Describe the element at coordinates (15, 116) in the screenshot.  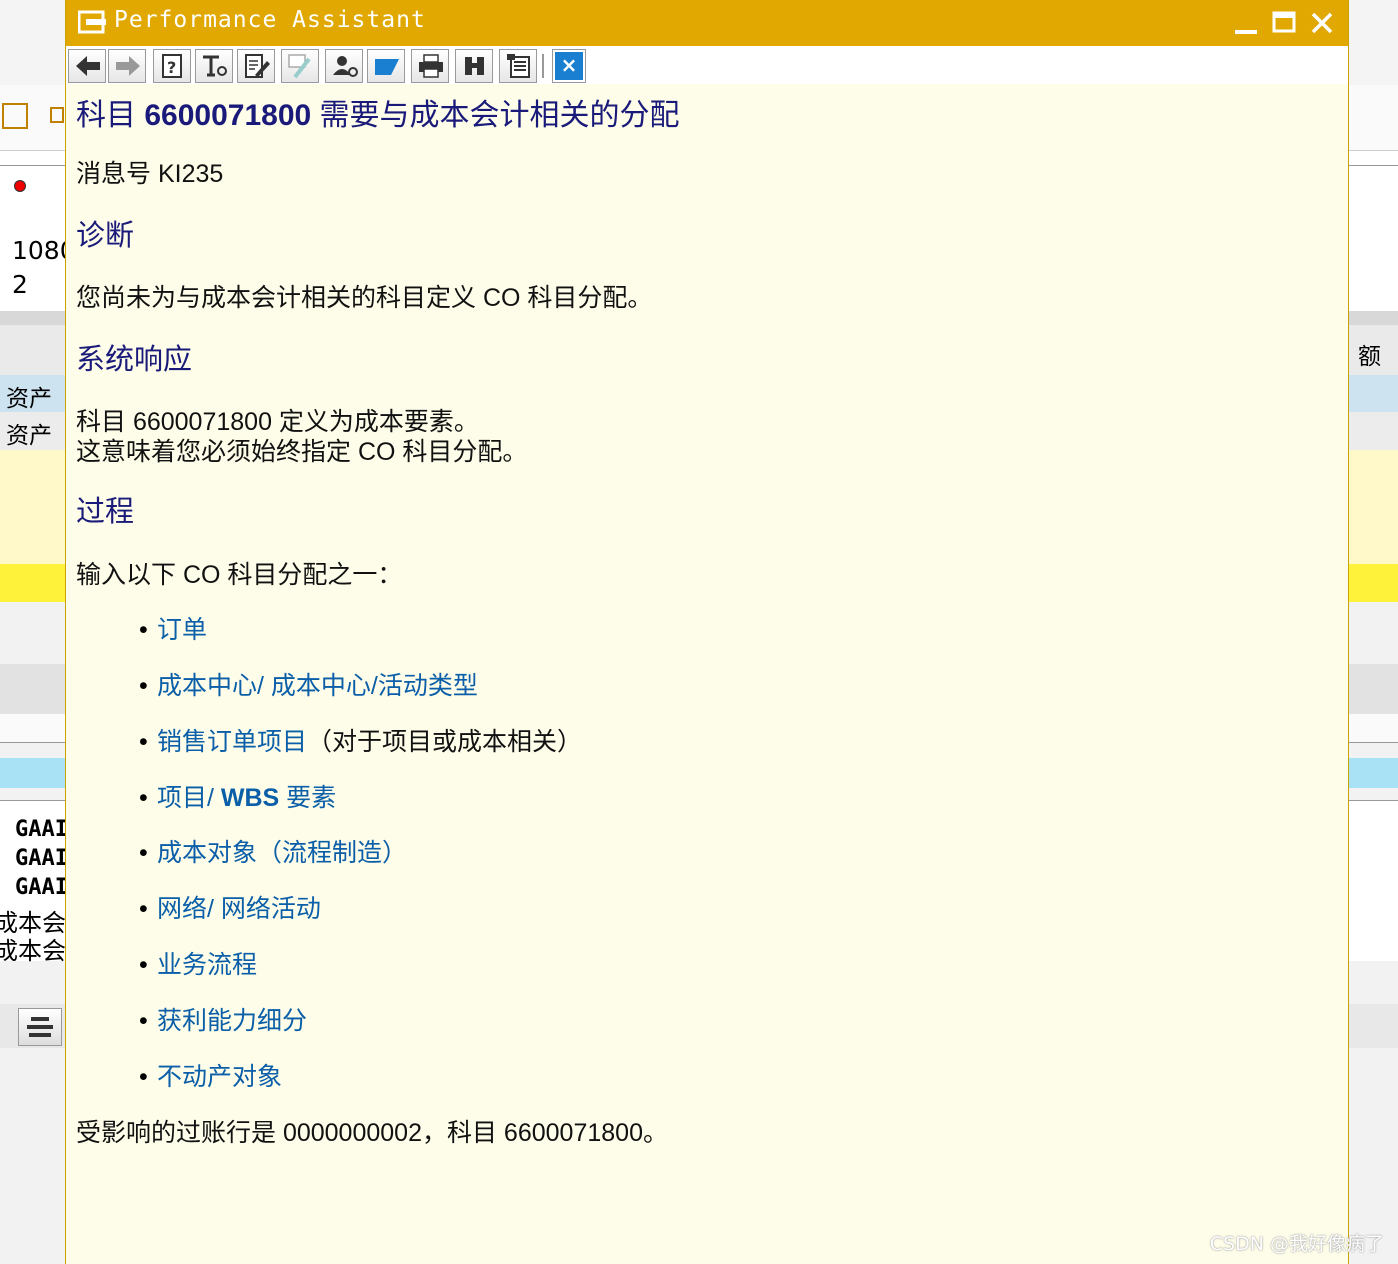
I see `bg-grid-icon` at that location.